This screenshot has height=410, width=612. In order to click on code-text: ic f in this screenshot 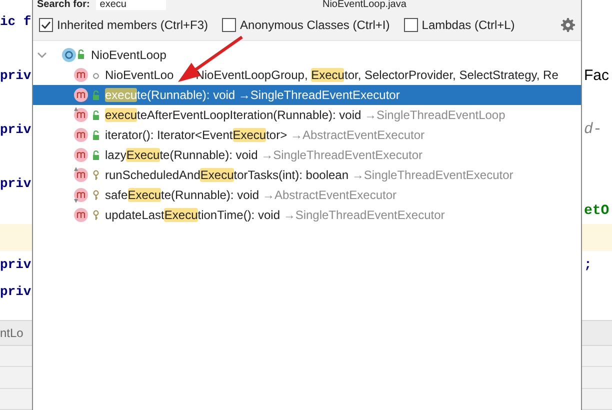, I will do `click(16, 21)`.